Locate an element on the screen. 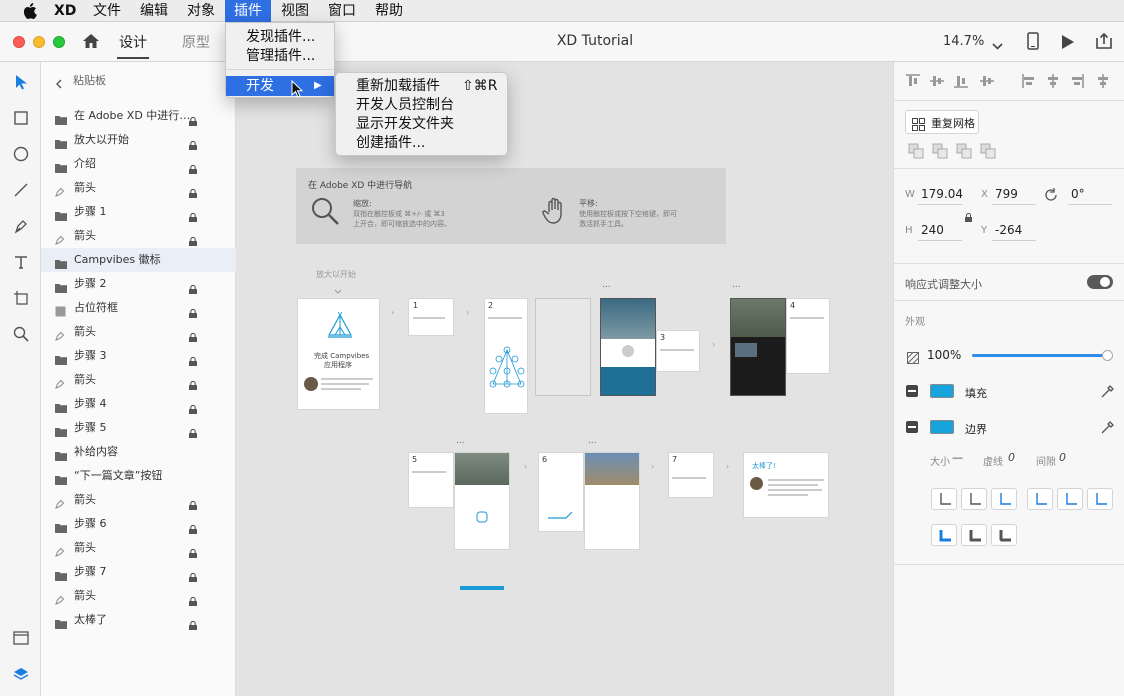 This screenshot has height=696, width=1124. gap-field: 0 is located at coordinates (1062, 457).